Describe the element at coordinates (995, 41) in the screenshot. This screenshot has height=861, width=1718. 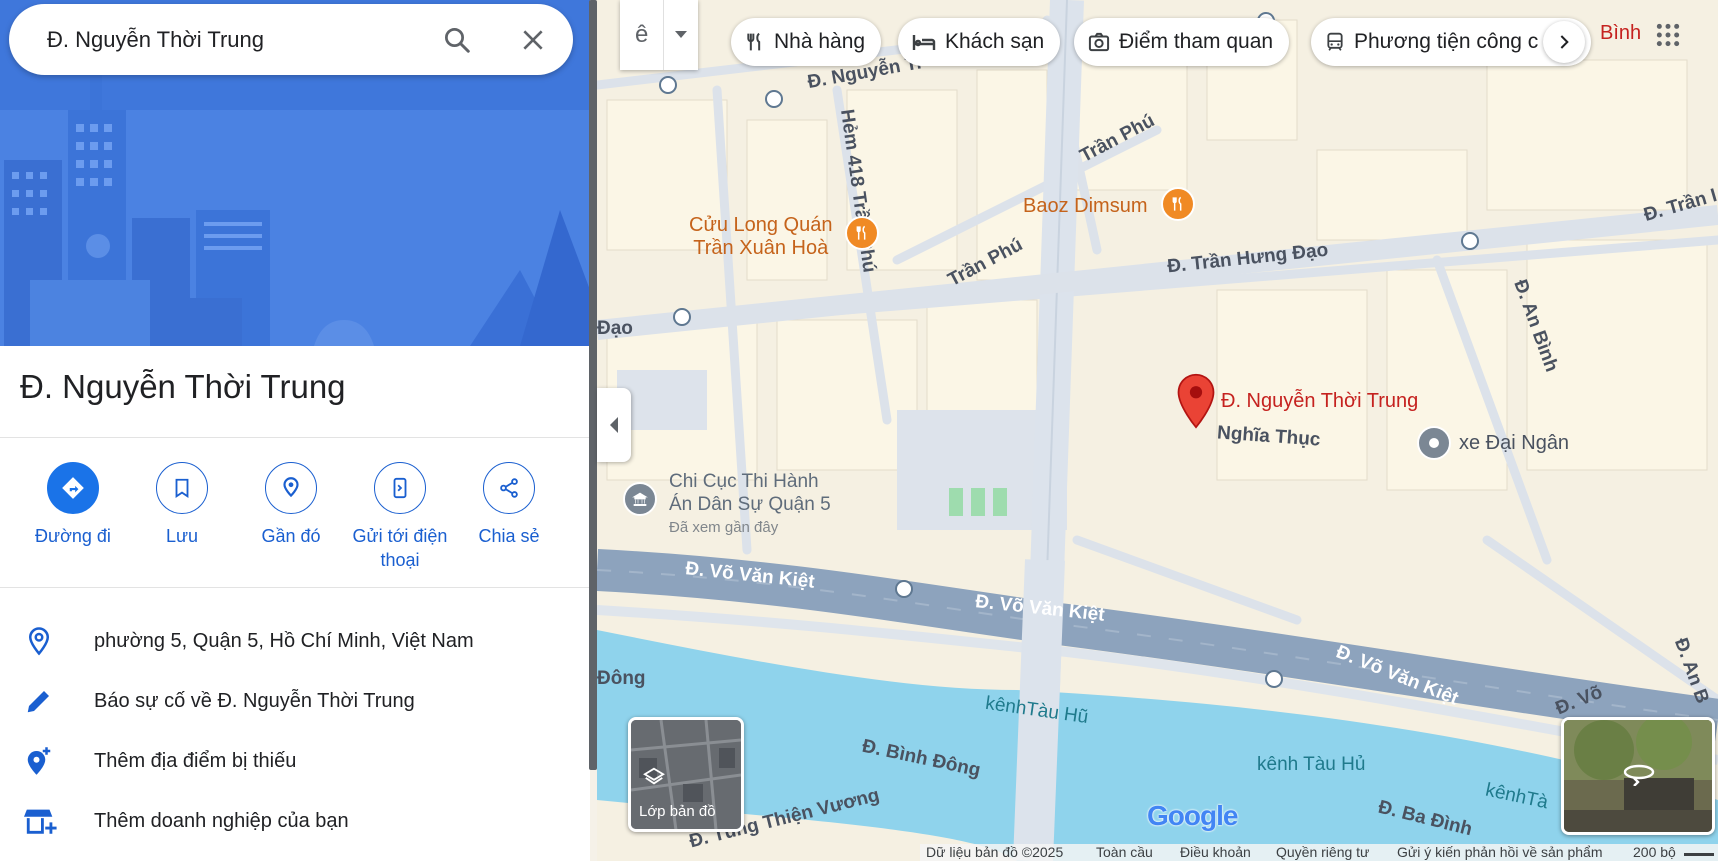
I see `chip-label: Khách sạn` at that location.